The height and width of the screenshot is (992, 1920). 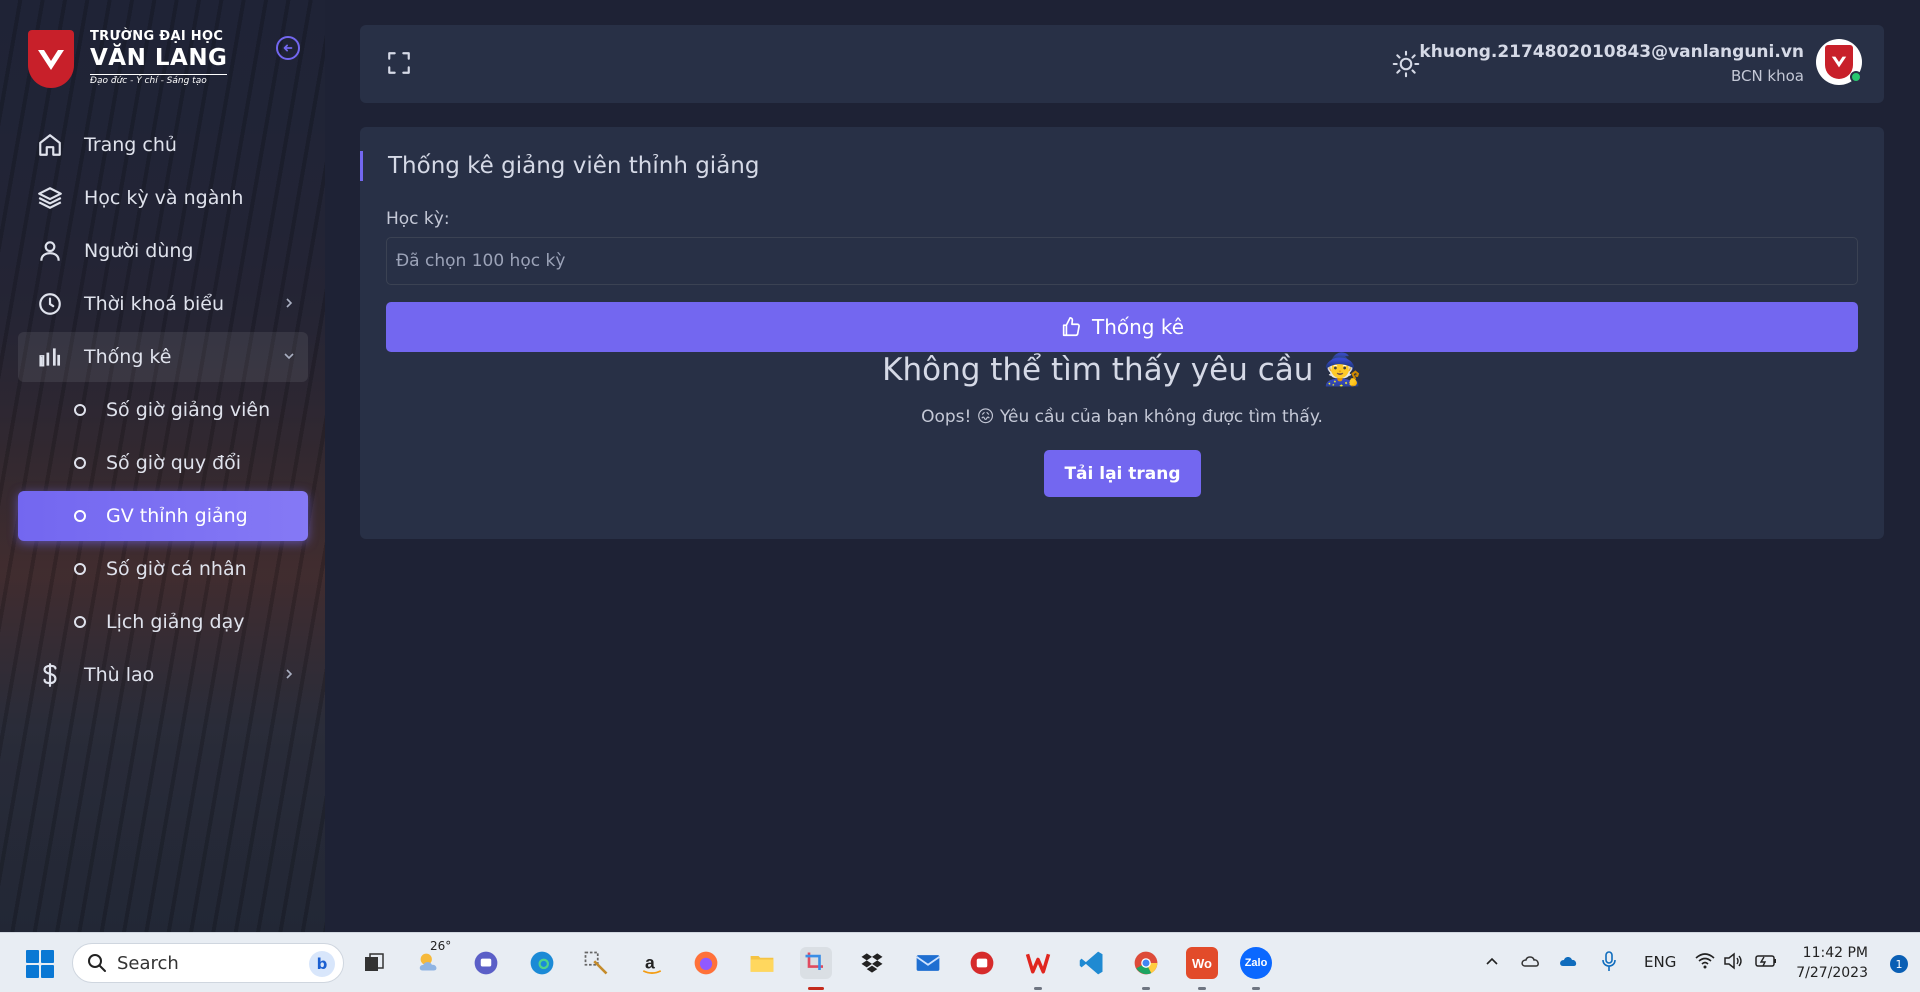 I want to click on statistics-button: Thống kê, so click(x=1122, y=327).